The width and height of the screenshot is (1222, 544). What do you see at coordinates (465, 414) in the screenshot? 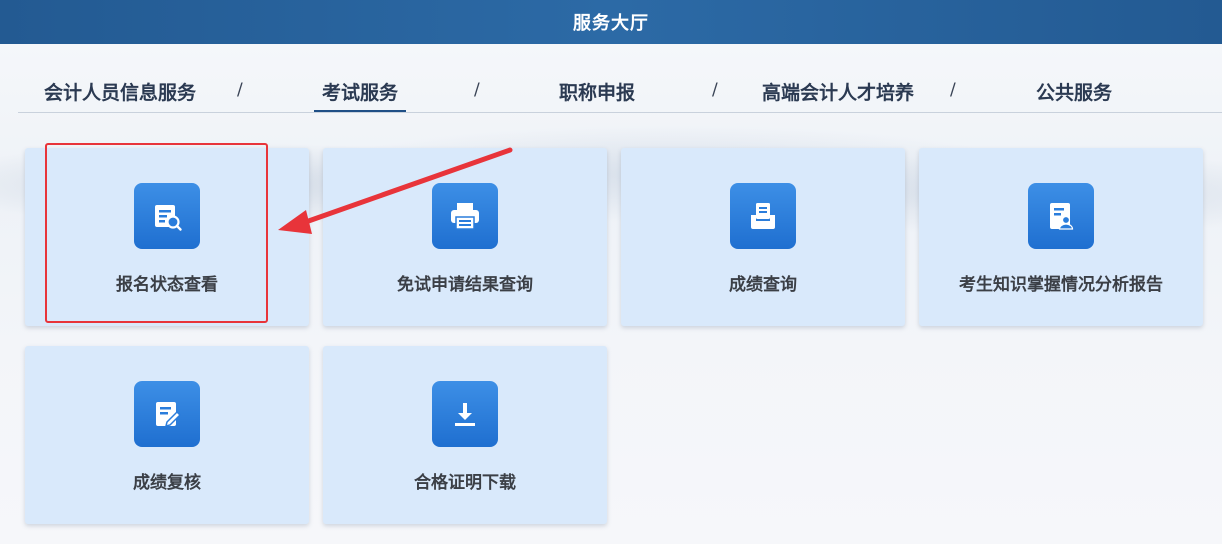
I see `download-icon` at bounding box center [465, 414].